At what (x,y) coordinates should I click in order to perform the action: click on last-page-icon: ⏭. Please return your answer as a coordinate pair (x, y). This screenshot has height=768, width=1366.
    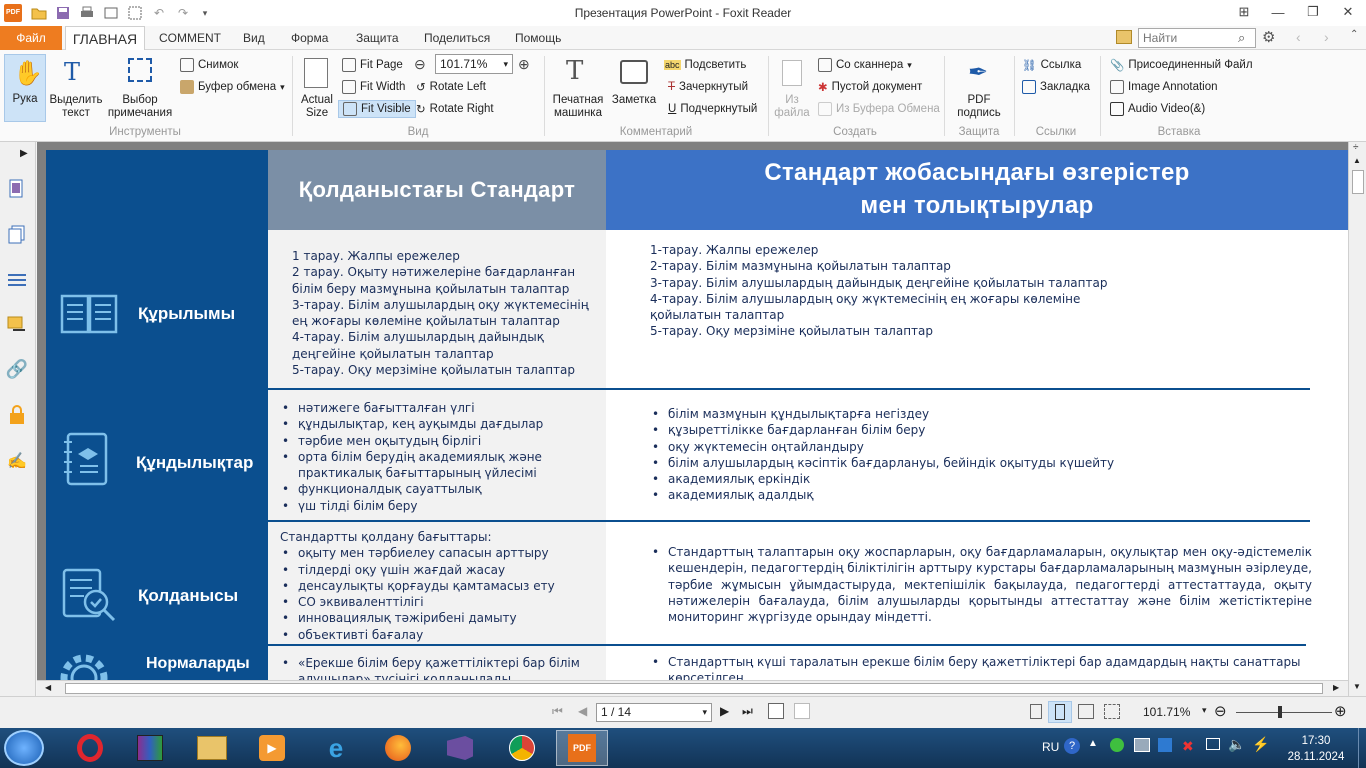
    Looking at the image, I should click on (747, 711).